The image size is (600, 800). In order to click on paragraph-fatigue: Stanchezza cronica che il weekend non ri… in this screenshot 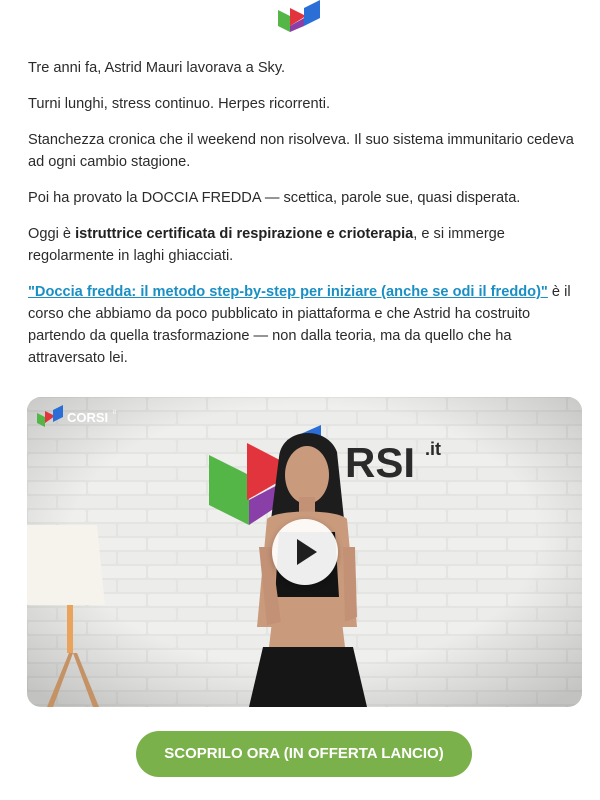, I will do `click(301, 151)`.